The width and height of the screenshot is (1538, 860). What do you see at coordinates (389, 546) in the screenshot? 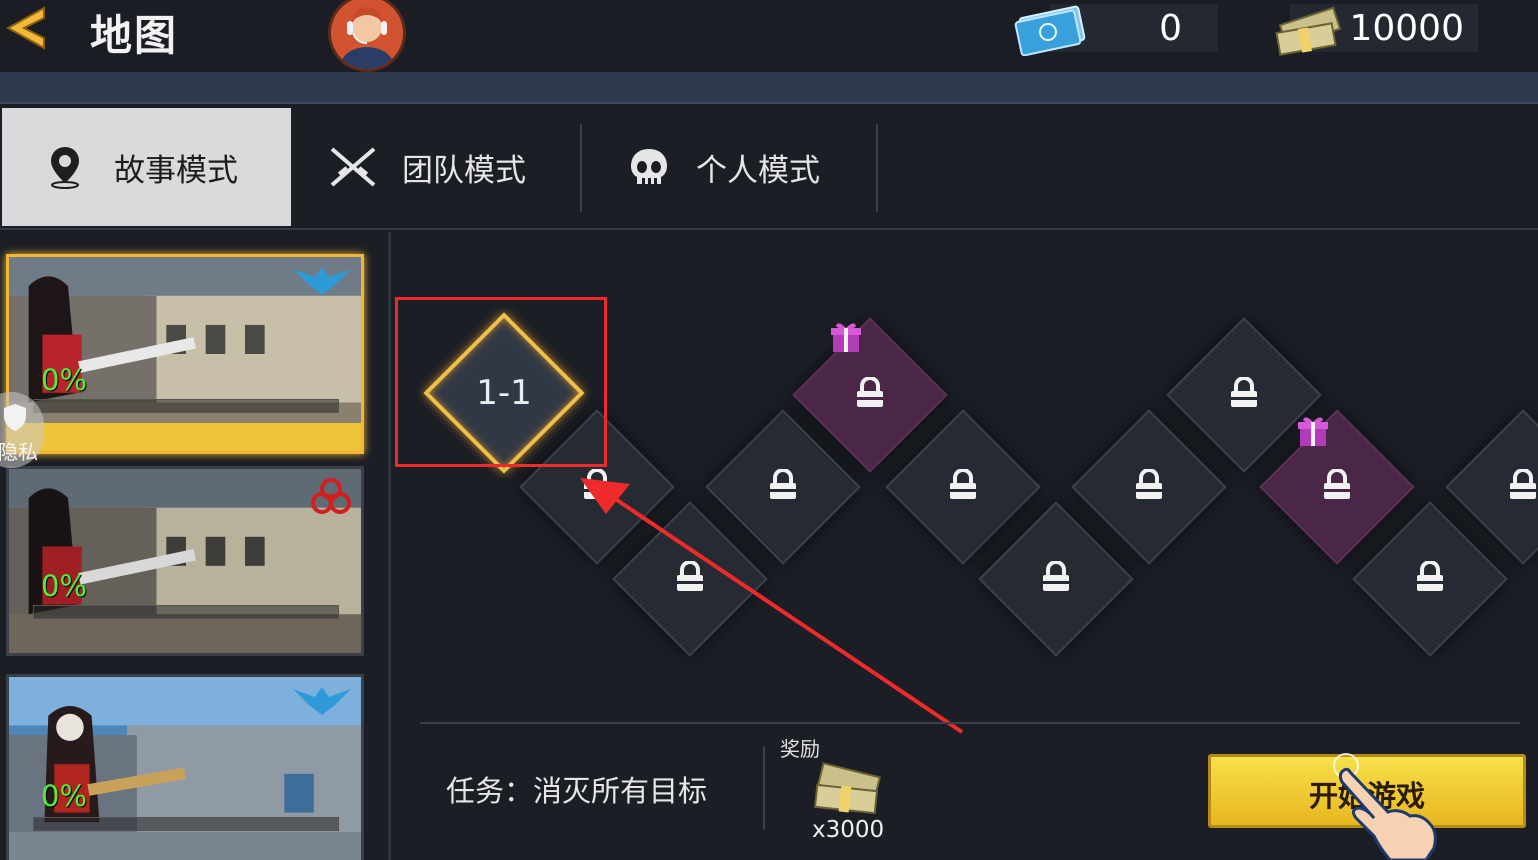
I see `panel-divider` at bounding box center [389, 546].